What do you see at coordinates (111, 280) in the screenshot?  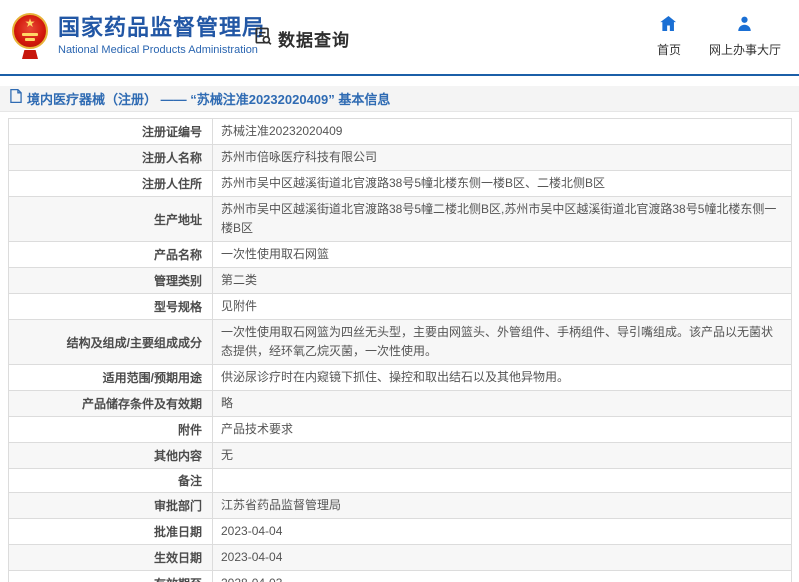 I see `row-label: 管理类别` at bounding box center [111, 280].